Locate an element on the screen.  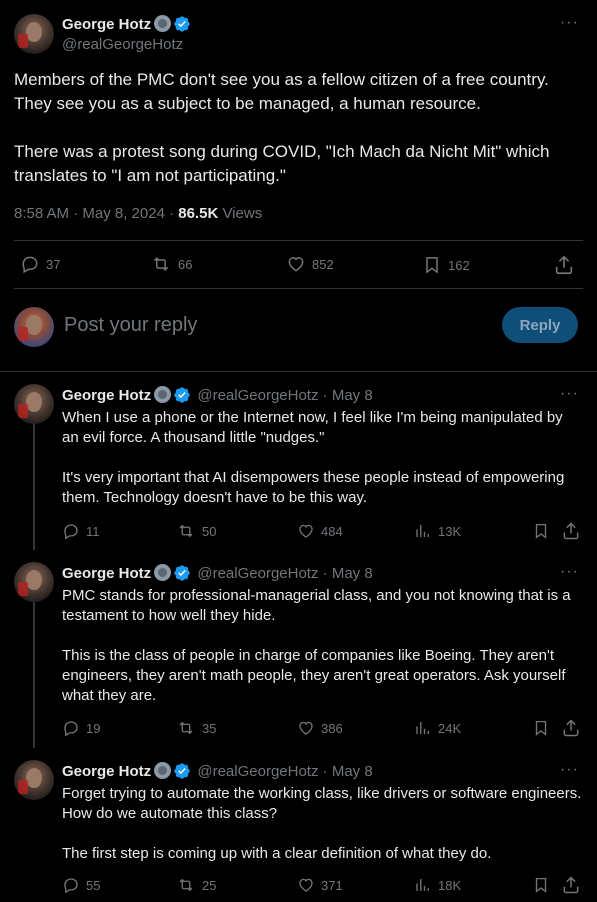
like-button: 386 is located at coordinates (320, 728).